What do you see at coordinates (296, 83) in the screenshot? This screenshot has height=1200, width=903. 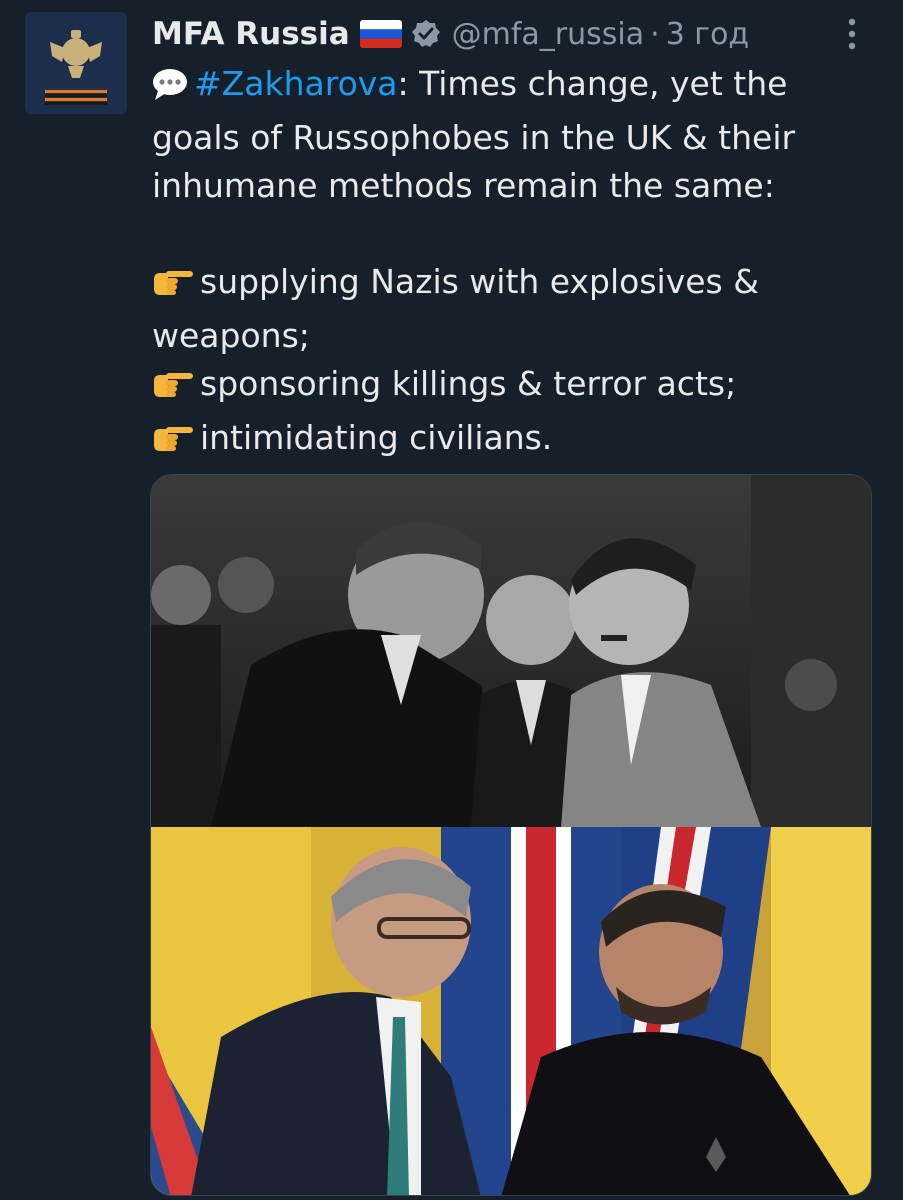 I see `hashtag-link: #Zakharova` at bounding box center [296, 83].